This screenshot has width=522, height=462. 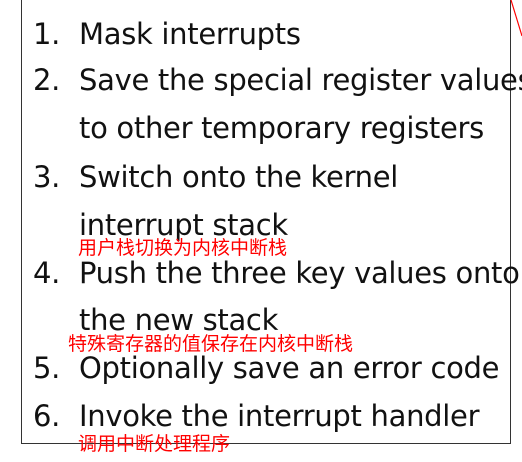 What do you see at coordinates (281, 128) in the screenshot?
I see `step-text: to other temporary registers` at bounding box center [281, 128].